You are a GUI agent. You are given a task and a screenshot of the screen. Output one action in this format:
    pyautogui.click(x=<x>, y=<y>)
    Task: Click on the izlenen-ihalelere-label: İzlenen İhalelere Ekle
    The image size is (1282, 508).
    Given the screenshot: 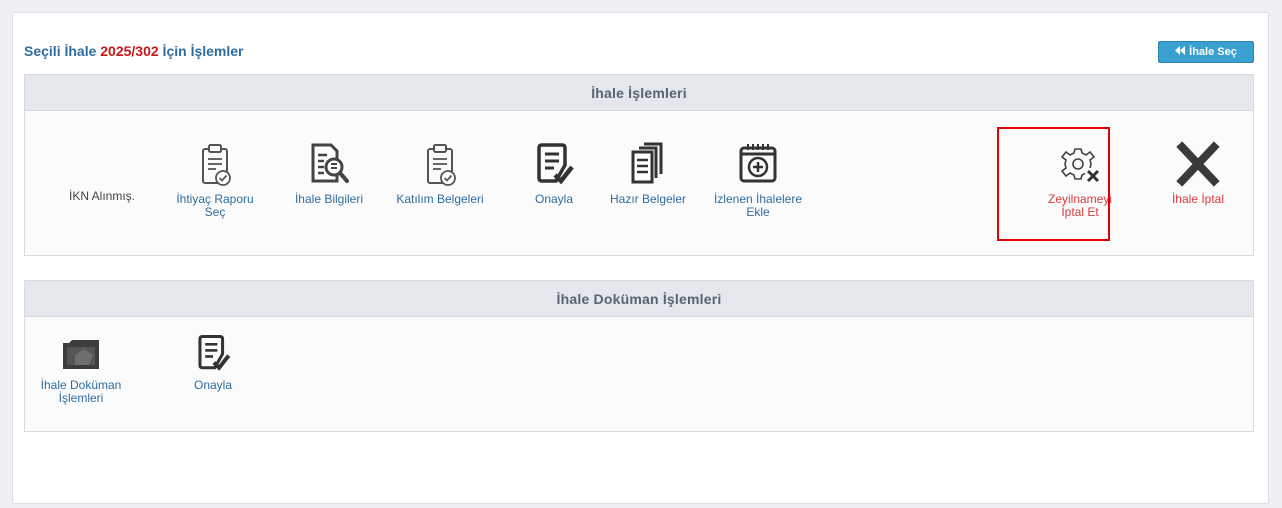 What is the action you would take?
    pyautogui.click(x=758, y=205)
    